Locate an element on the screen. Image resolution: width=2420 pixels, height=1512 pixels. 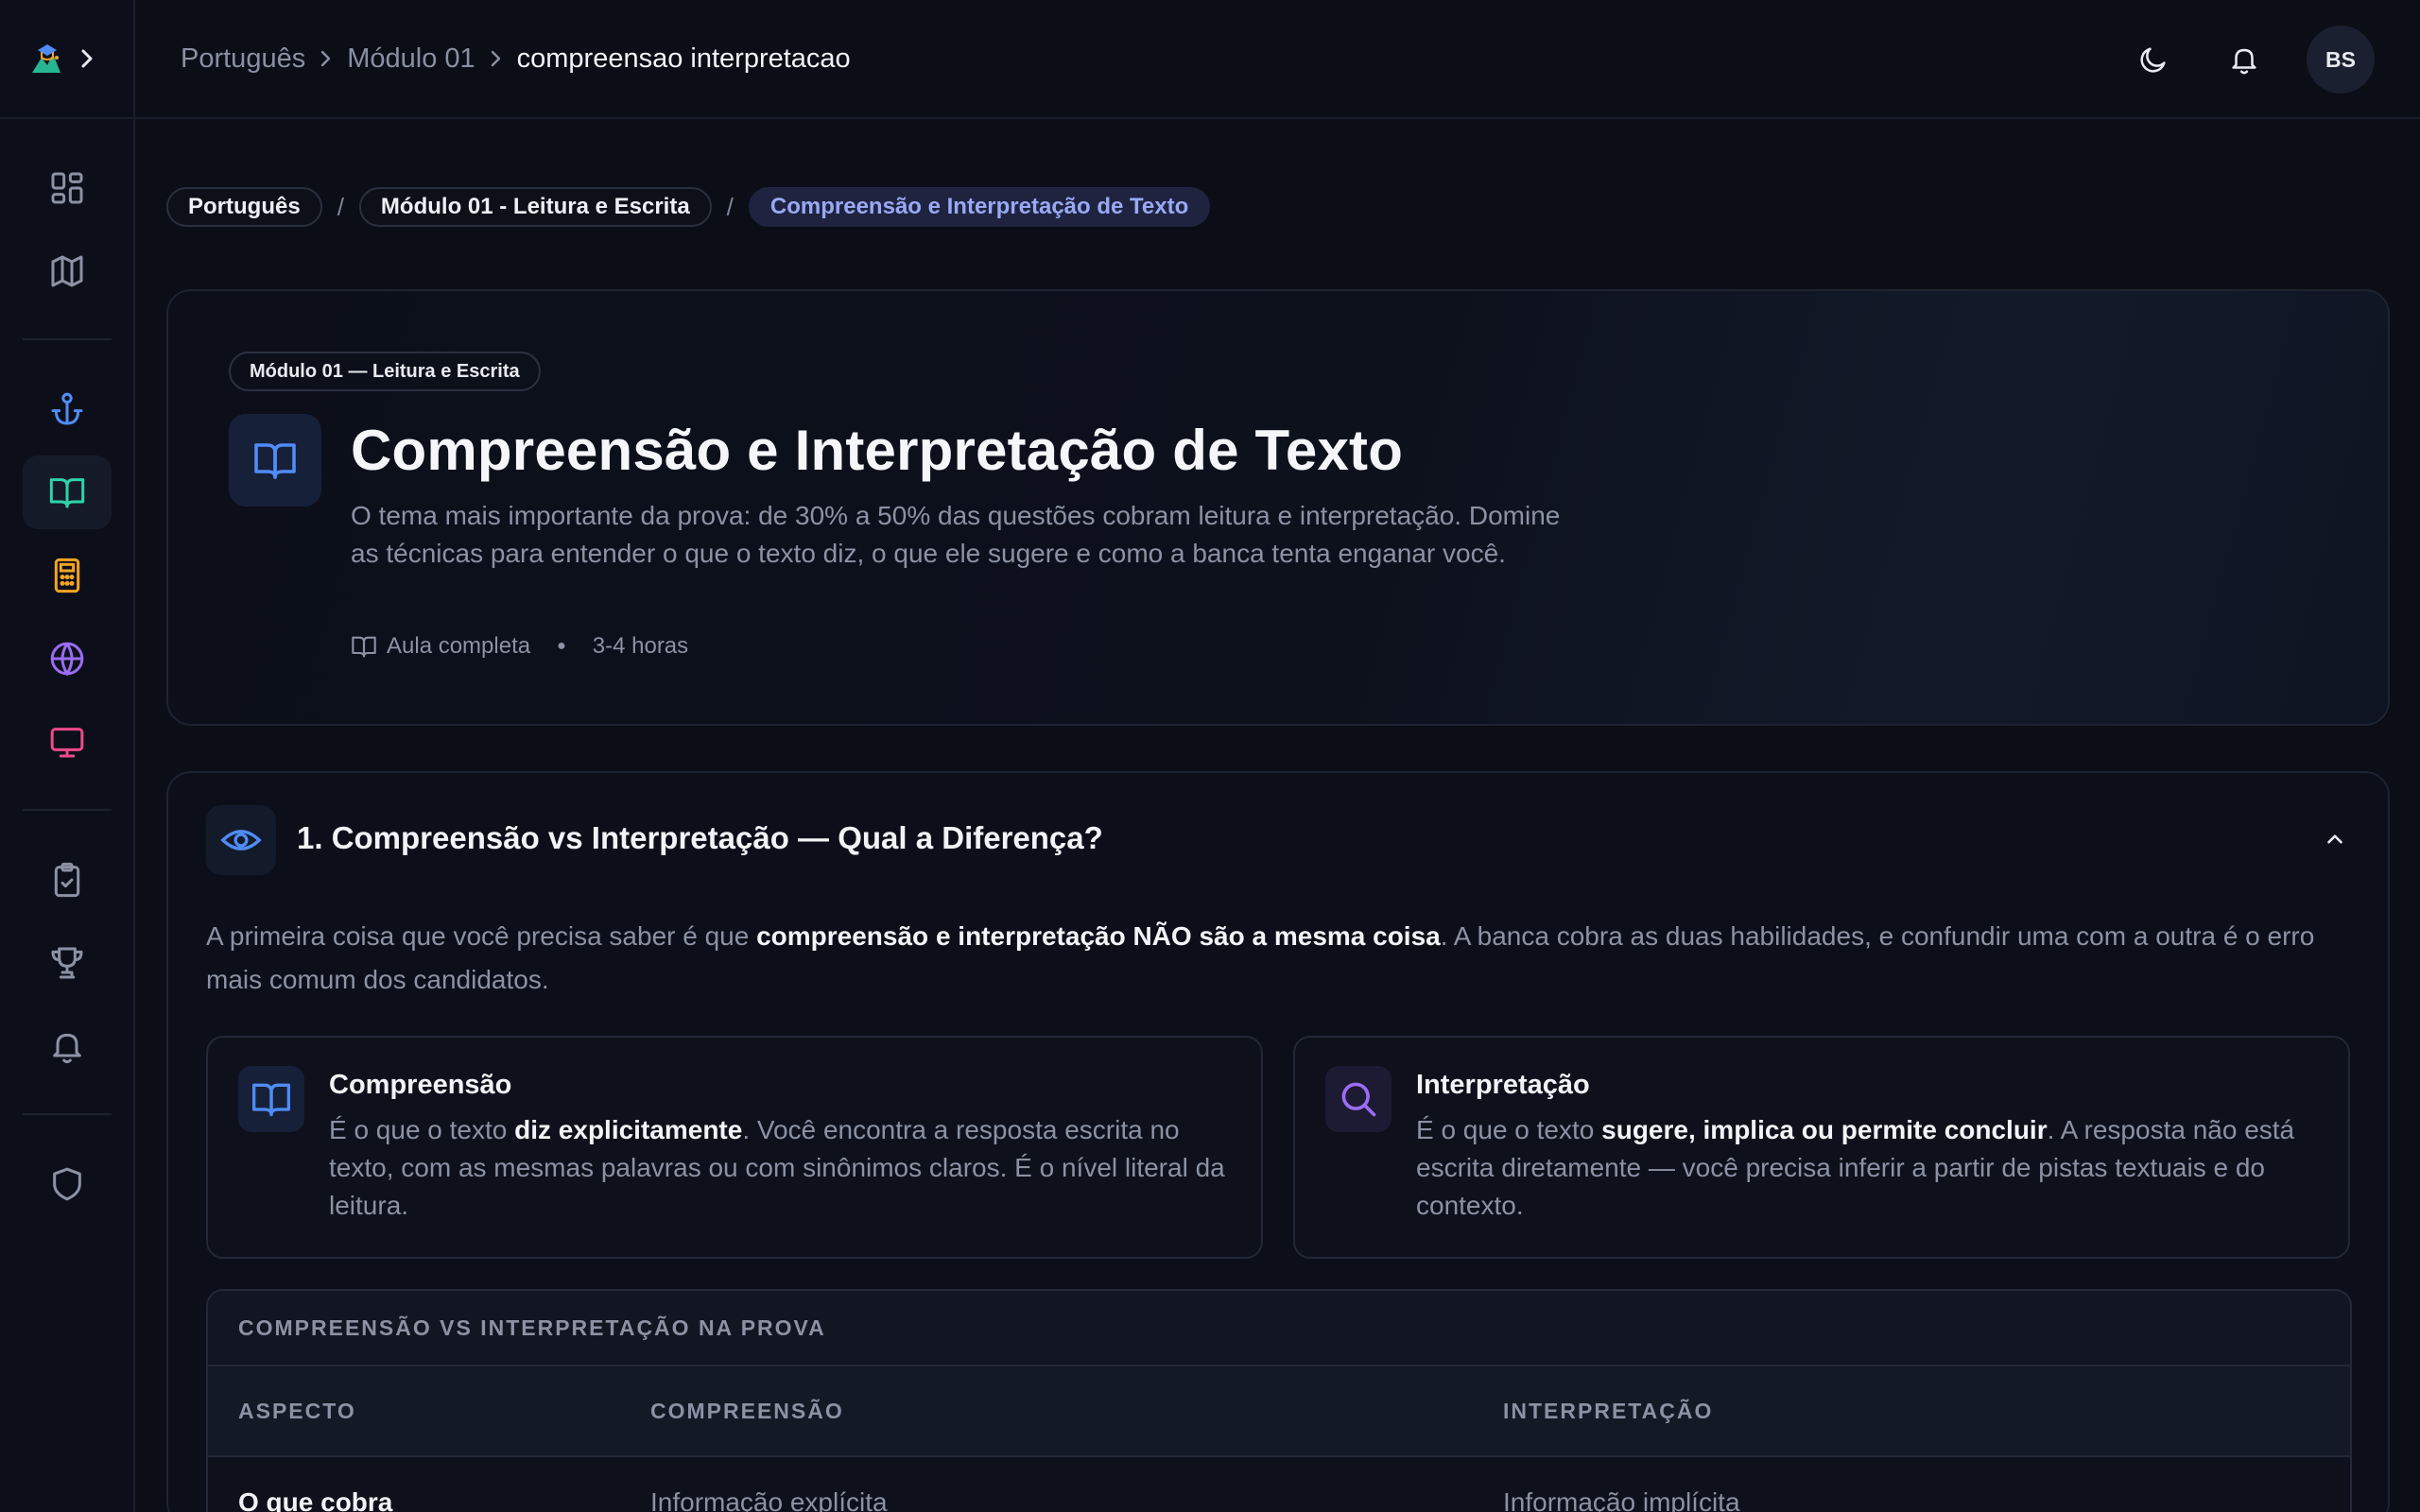
lesson-duration: 3-4 horas is located at coordinates (640, 646).